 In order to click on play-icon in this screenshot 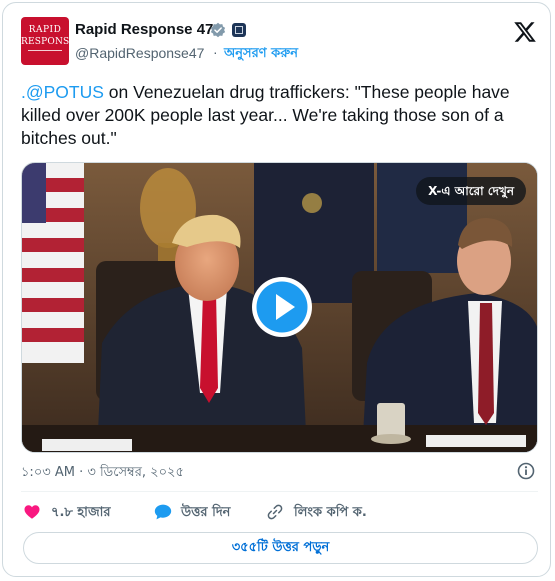, I will do `click(282, 307)`.